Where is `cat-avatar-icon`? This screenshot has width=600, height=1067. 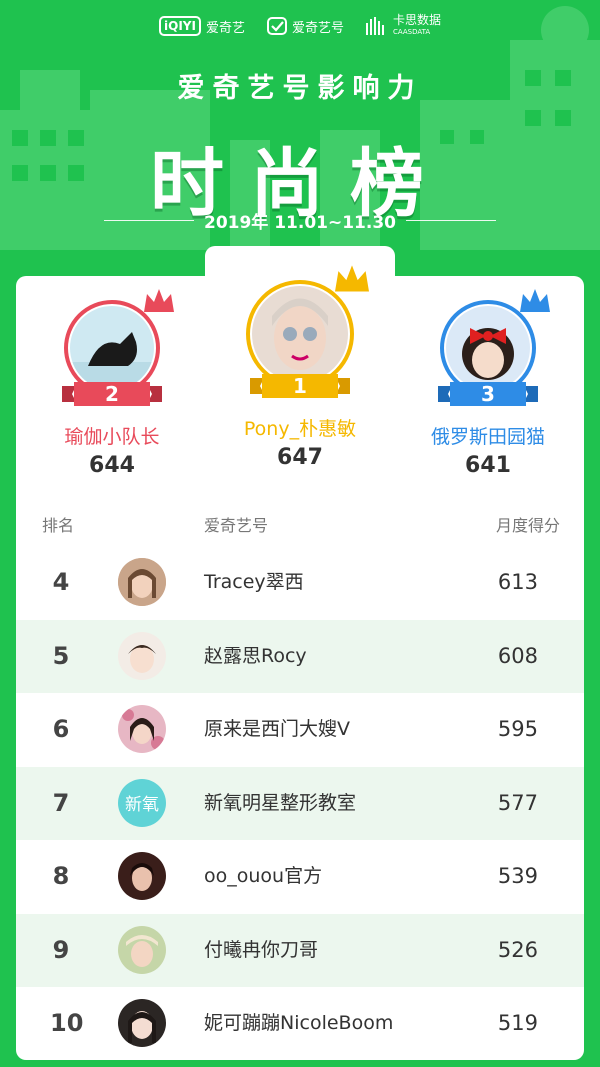
cat-avatar-icon is located at coordinates (112, 361).